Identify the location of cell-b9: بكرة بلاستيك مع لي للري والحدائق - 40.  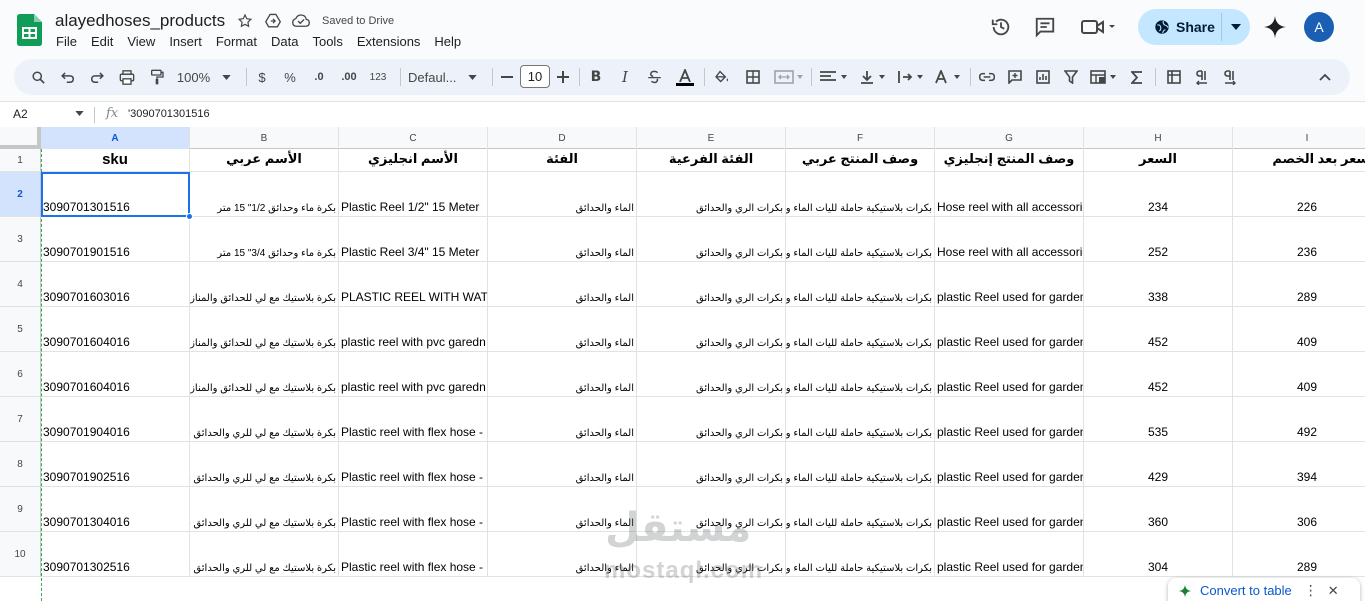
(264, 509).